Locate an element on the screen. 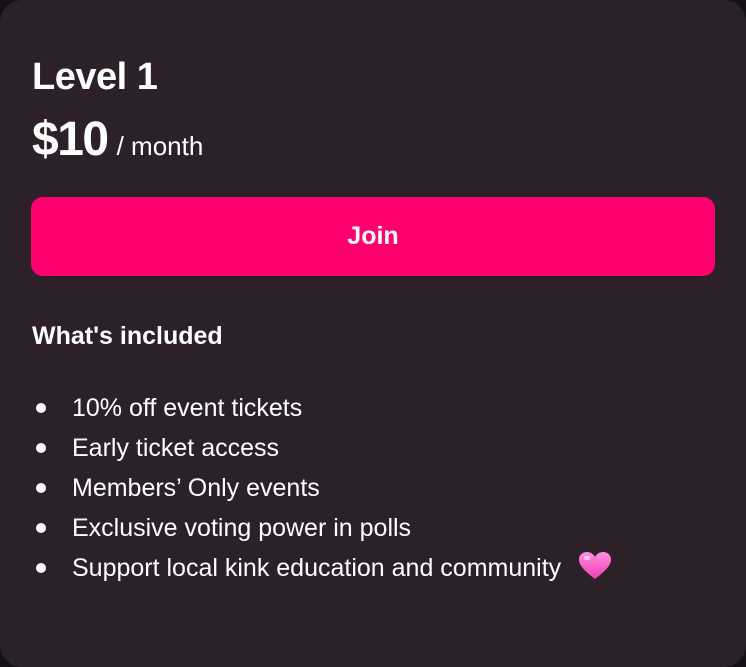 The height and width of the screenshot is (667, 746). pink-heart-icon is located at coordinates (595, 566).